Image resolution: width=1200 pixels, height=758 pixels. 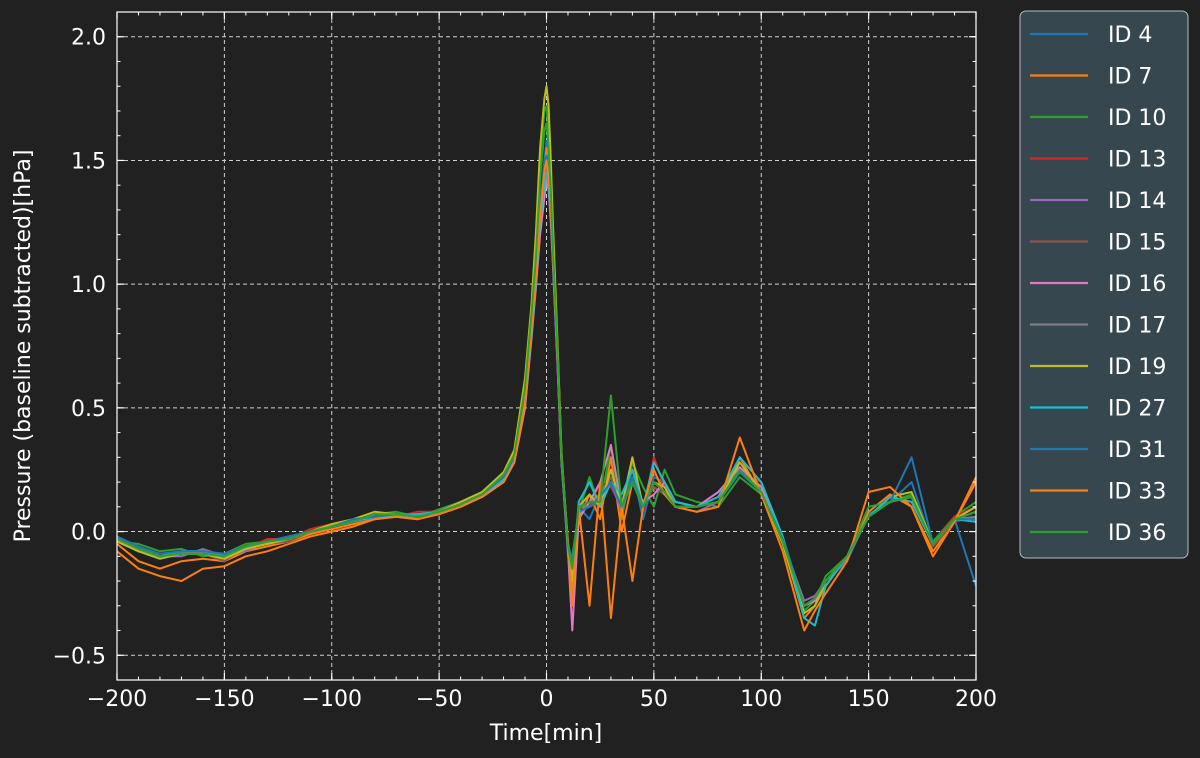 What do you see at coordinates (88, 409) in the screenshot?
I see `y-tick-label: 0.5` at bounding box center [88, 409].